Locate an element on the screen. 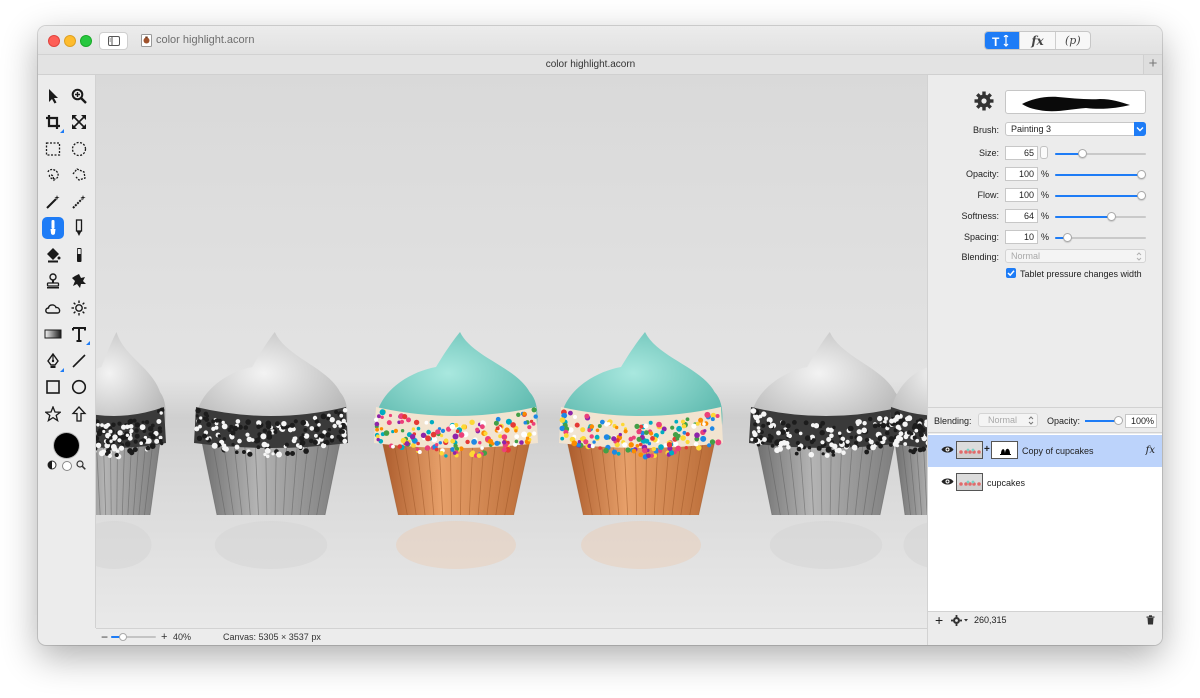 This screenshot has width=1200, height=698. oval-shape-tool-button is located at coordinates (79, 387).